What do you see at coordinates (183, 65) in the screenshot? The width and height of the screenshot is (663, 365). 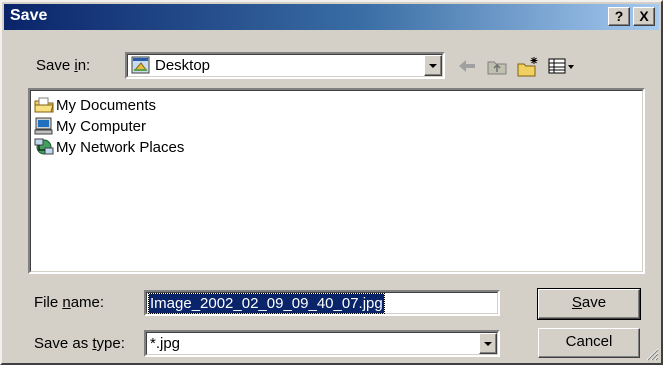 I see `save-in-value: Desktop` at bounding box center [183, 65].